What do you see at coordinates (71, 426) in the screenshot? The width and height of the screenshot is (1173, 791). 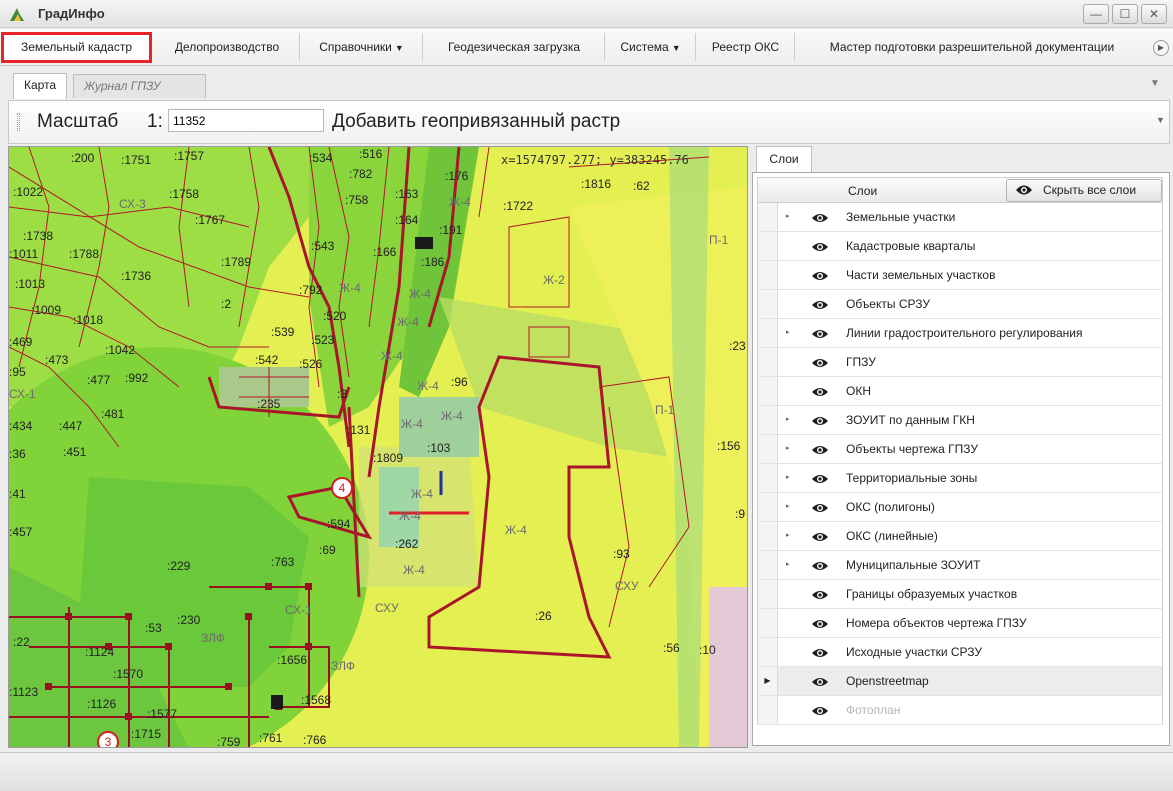 I see `parcel-number-label: :447` at bounding box center [71, 426].